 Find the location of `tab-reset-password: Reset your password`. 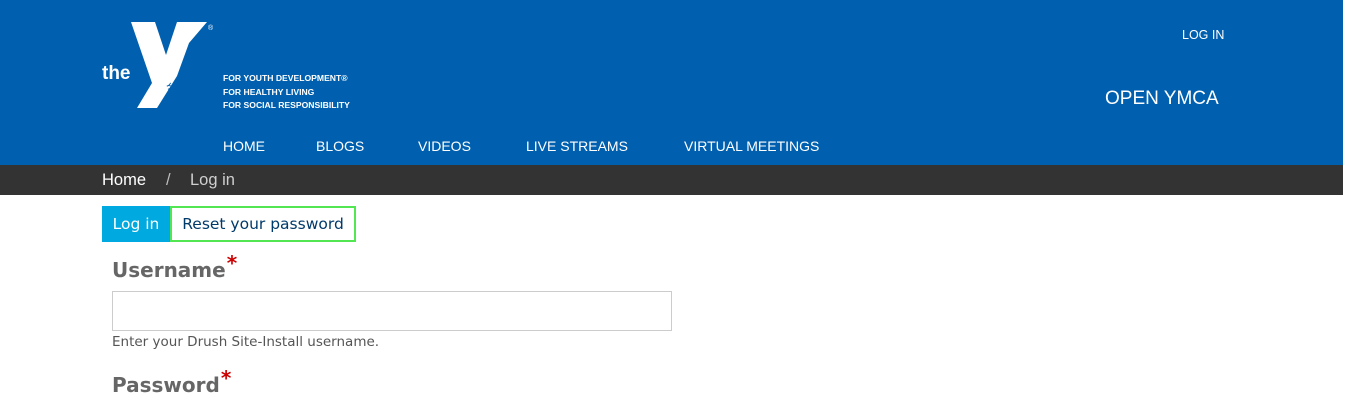

tab-reset-password: Reset your password is located at coordinates (263, 224).